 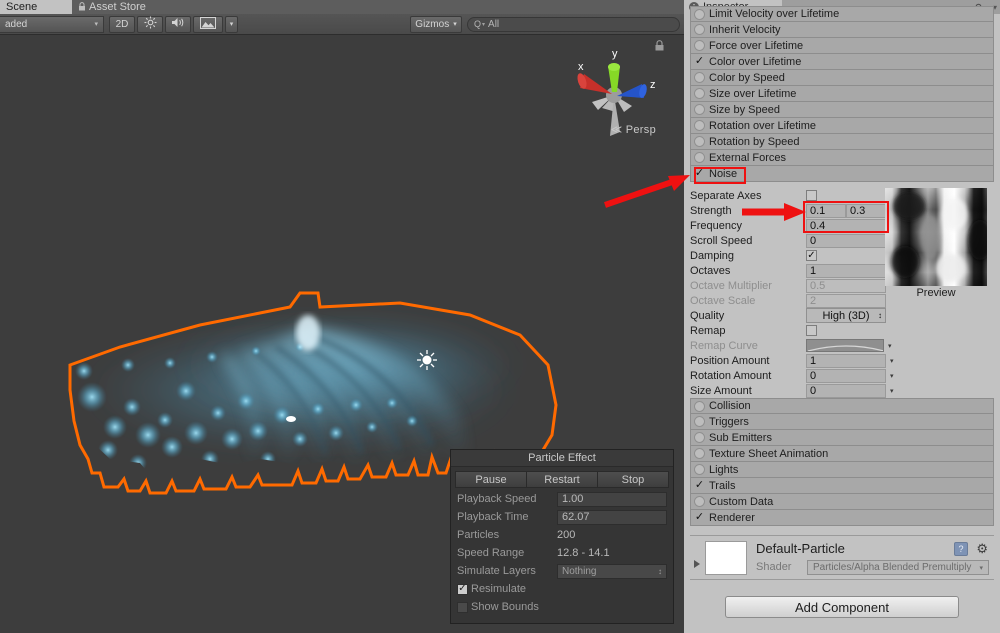 I want to click on module-custom-data: Custom Data, so click(x=842, y=502).